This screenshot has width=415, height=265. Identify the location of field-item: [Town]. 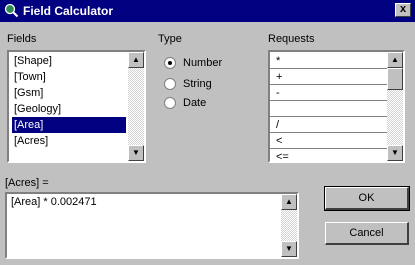
(69, 77).